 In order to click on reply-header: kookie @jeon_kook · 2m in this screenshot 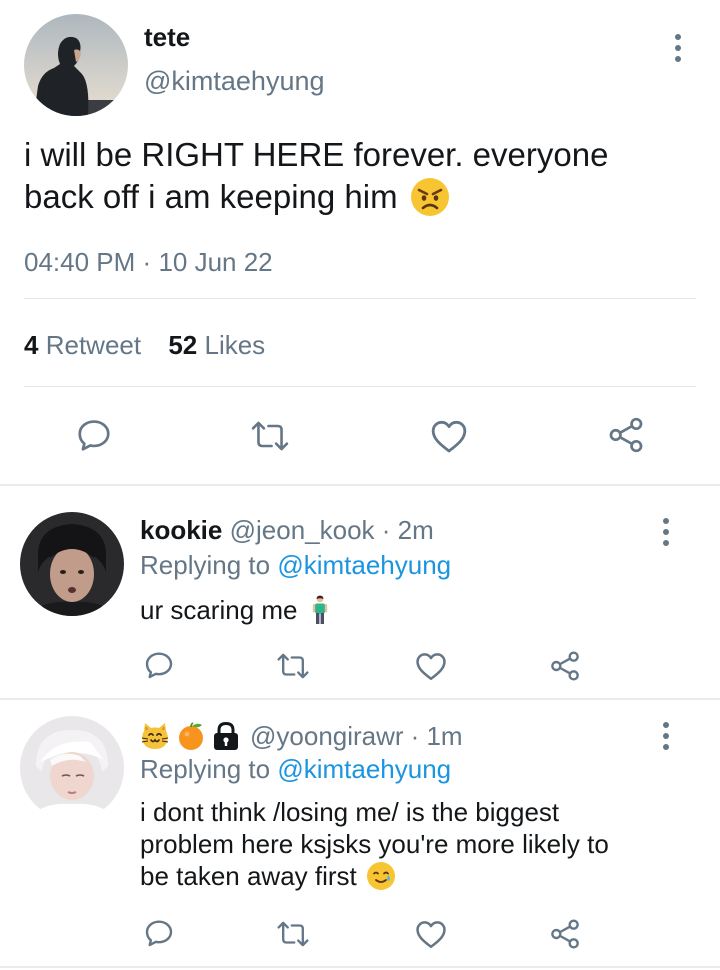, I will do `click(287, 530)`.